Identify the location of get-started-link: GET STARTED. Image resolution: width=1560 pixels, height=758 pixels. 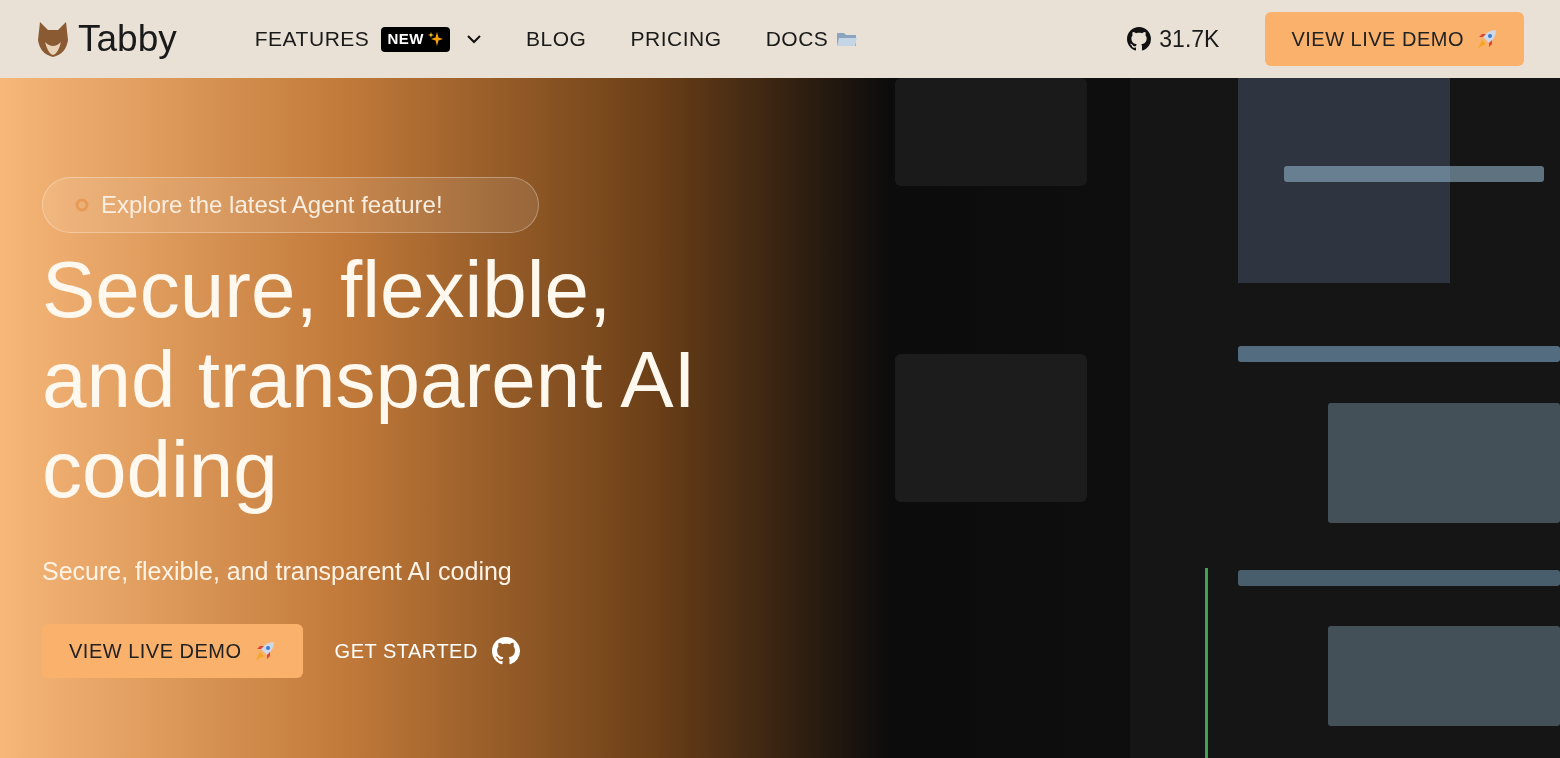
(427, 650).